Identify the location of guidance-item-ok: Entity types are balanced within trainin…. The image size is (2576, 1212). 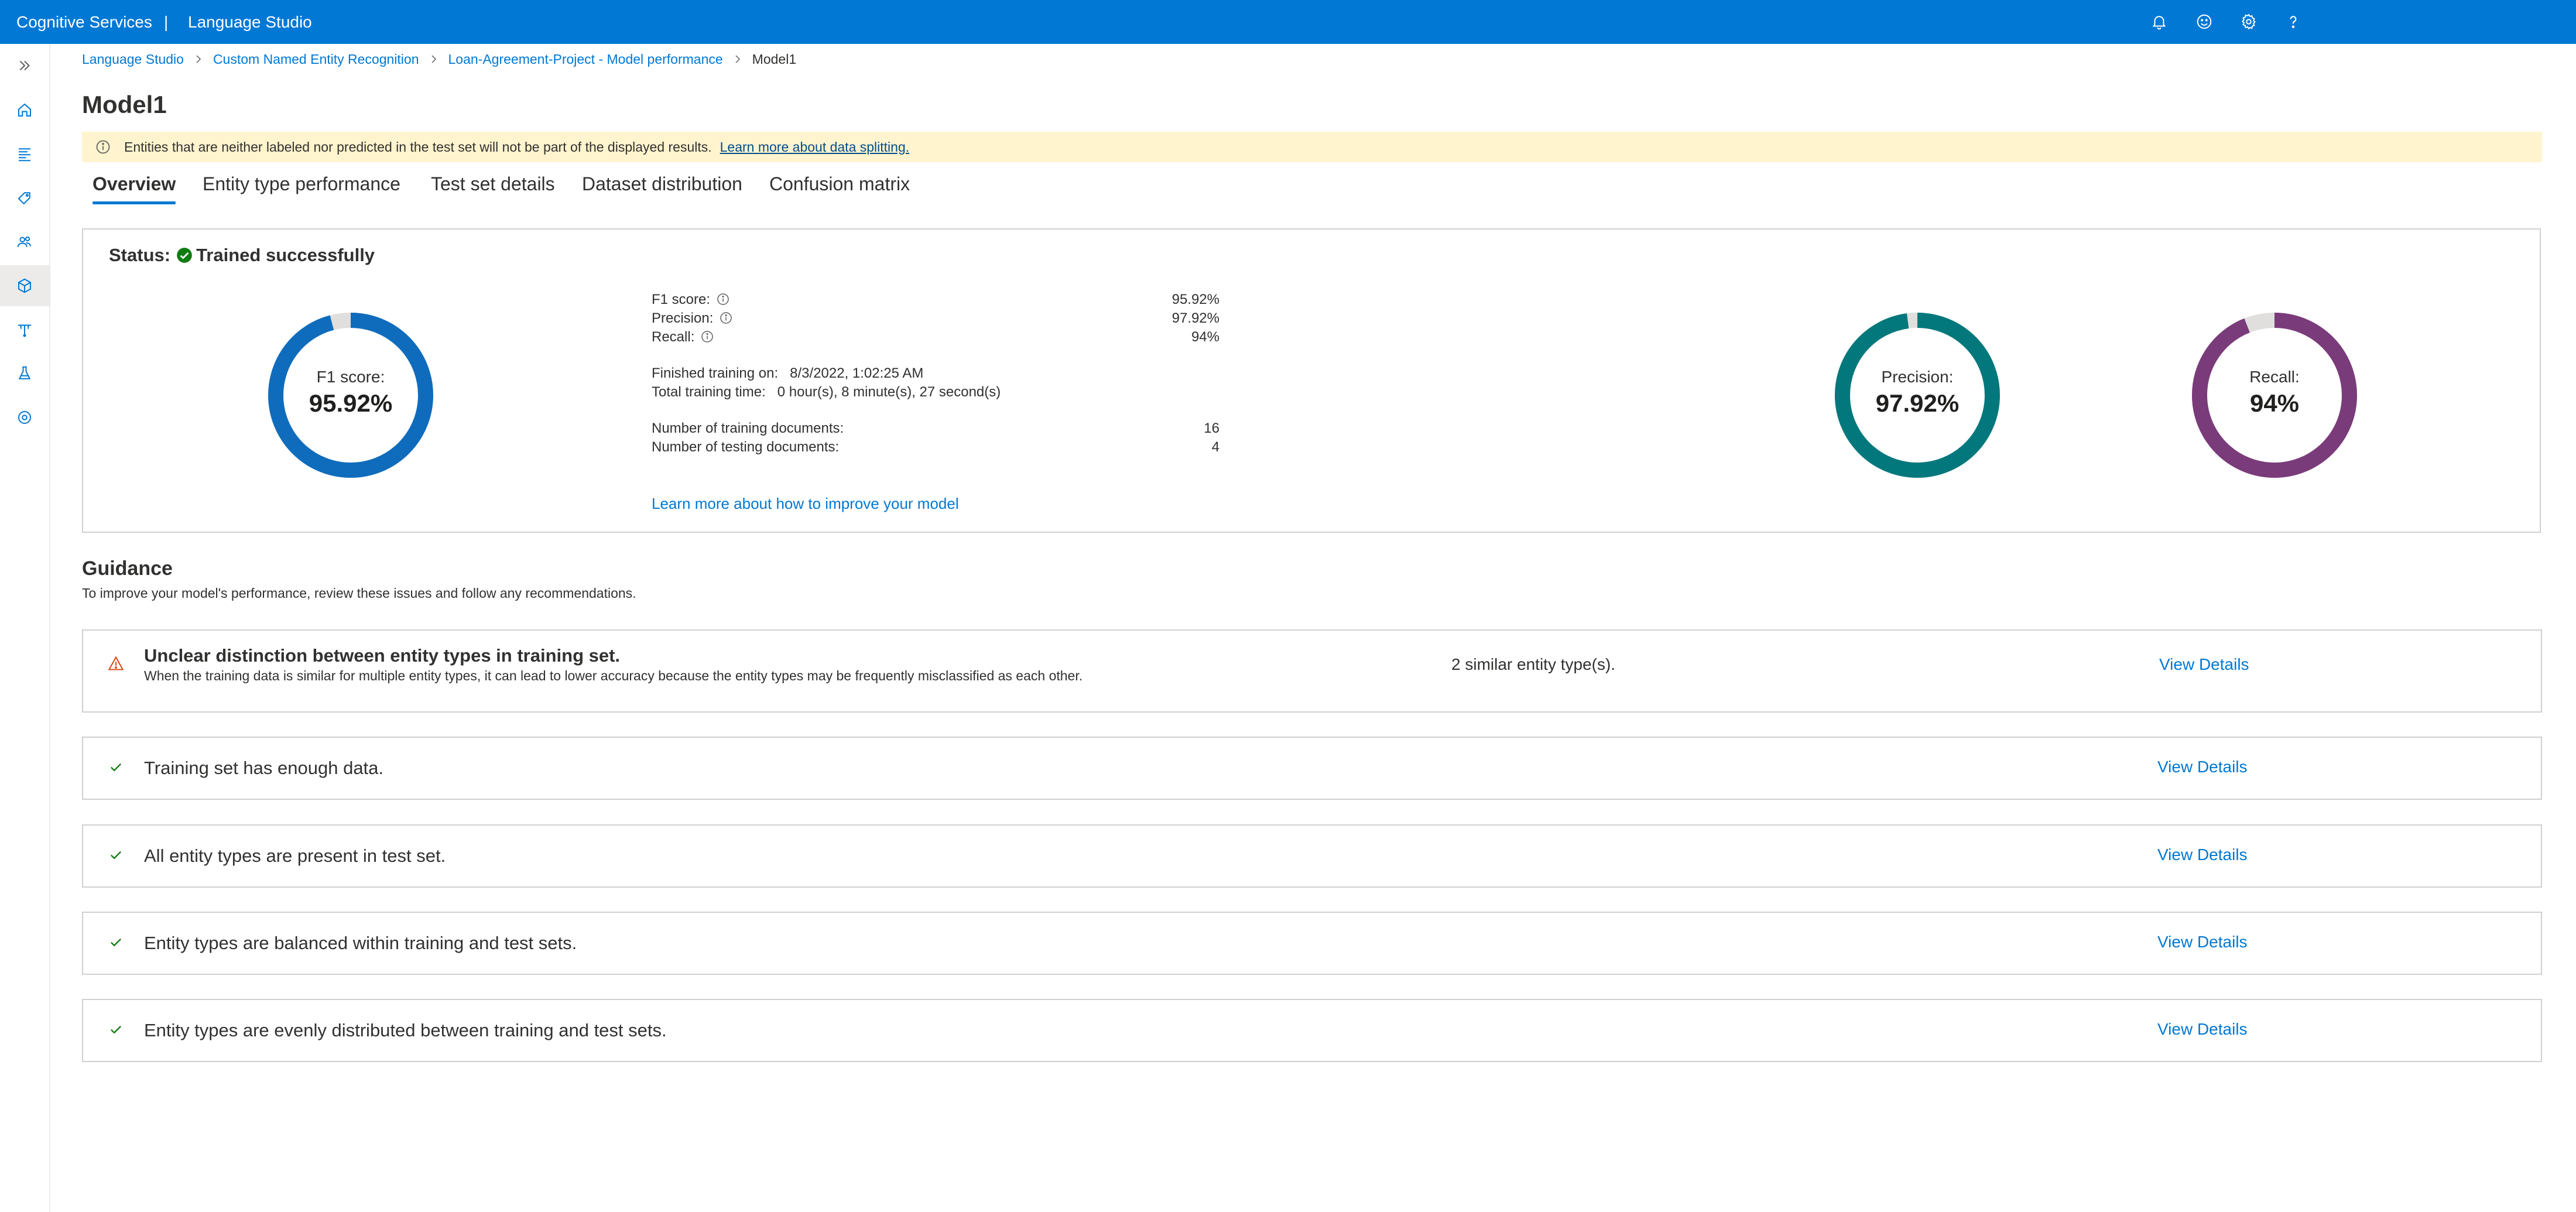
(1312, 943).